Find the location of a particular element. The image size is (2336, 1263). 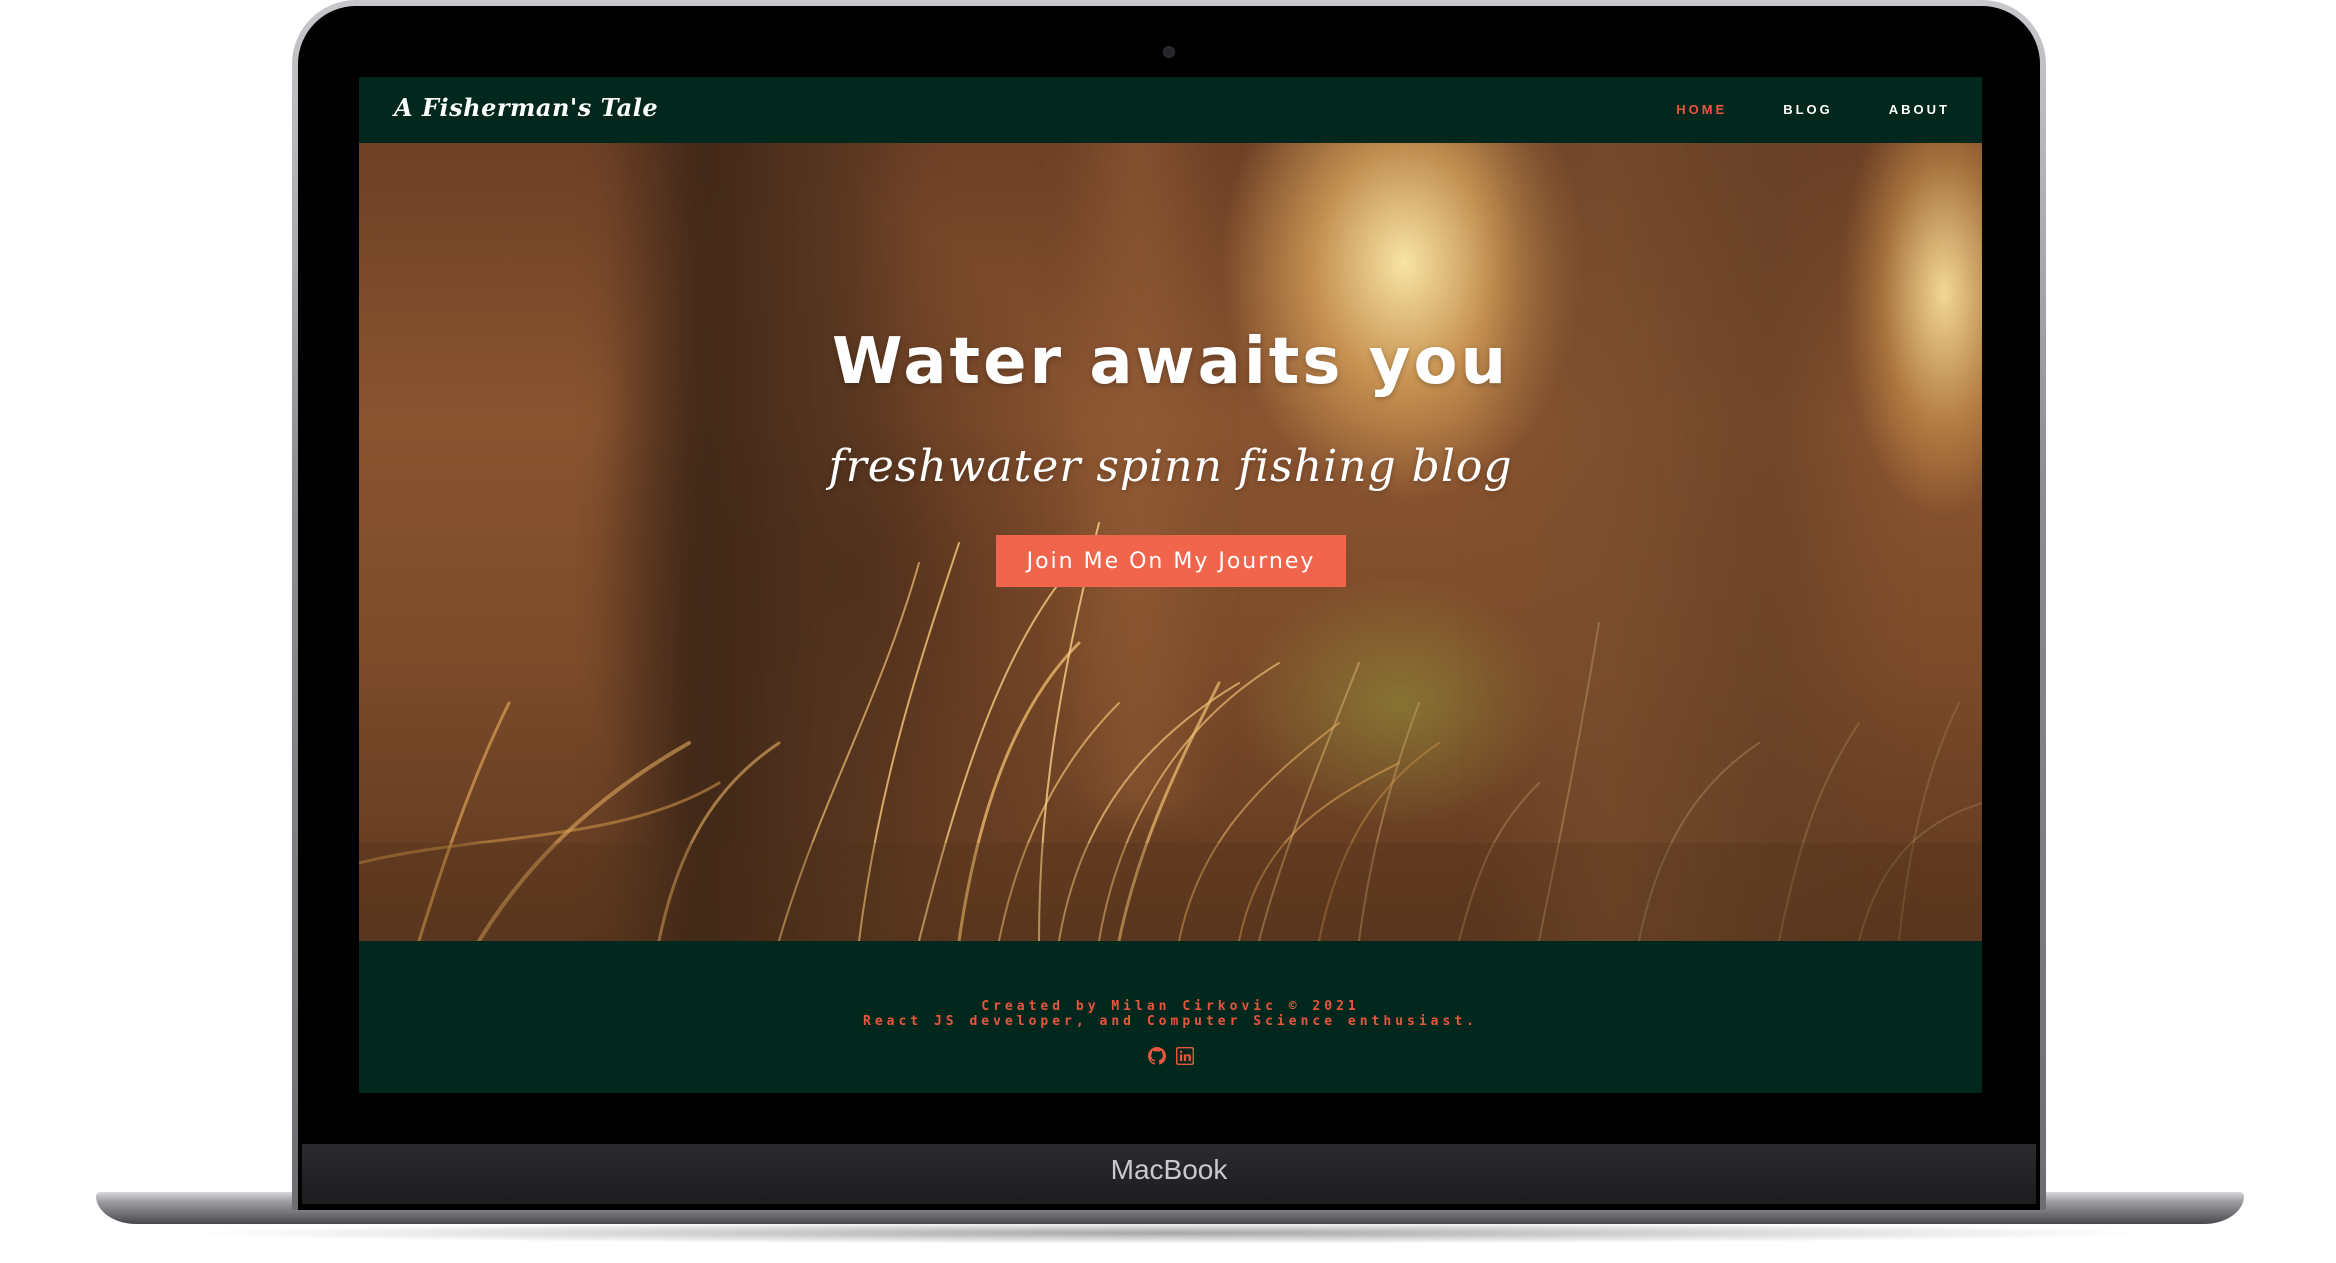

social-links is located at coordinates (1170, 1056).